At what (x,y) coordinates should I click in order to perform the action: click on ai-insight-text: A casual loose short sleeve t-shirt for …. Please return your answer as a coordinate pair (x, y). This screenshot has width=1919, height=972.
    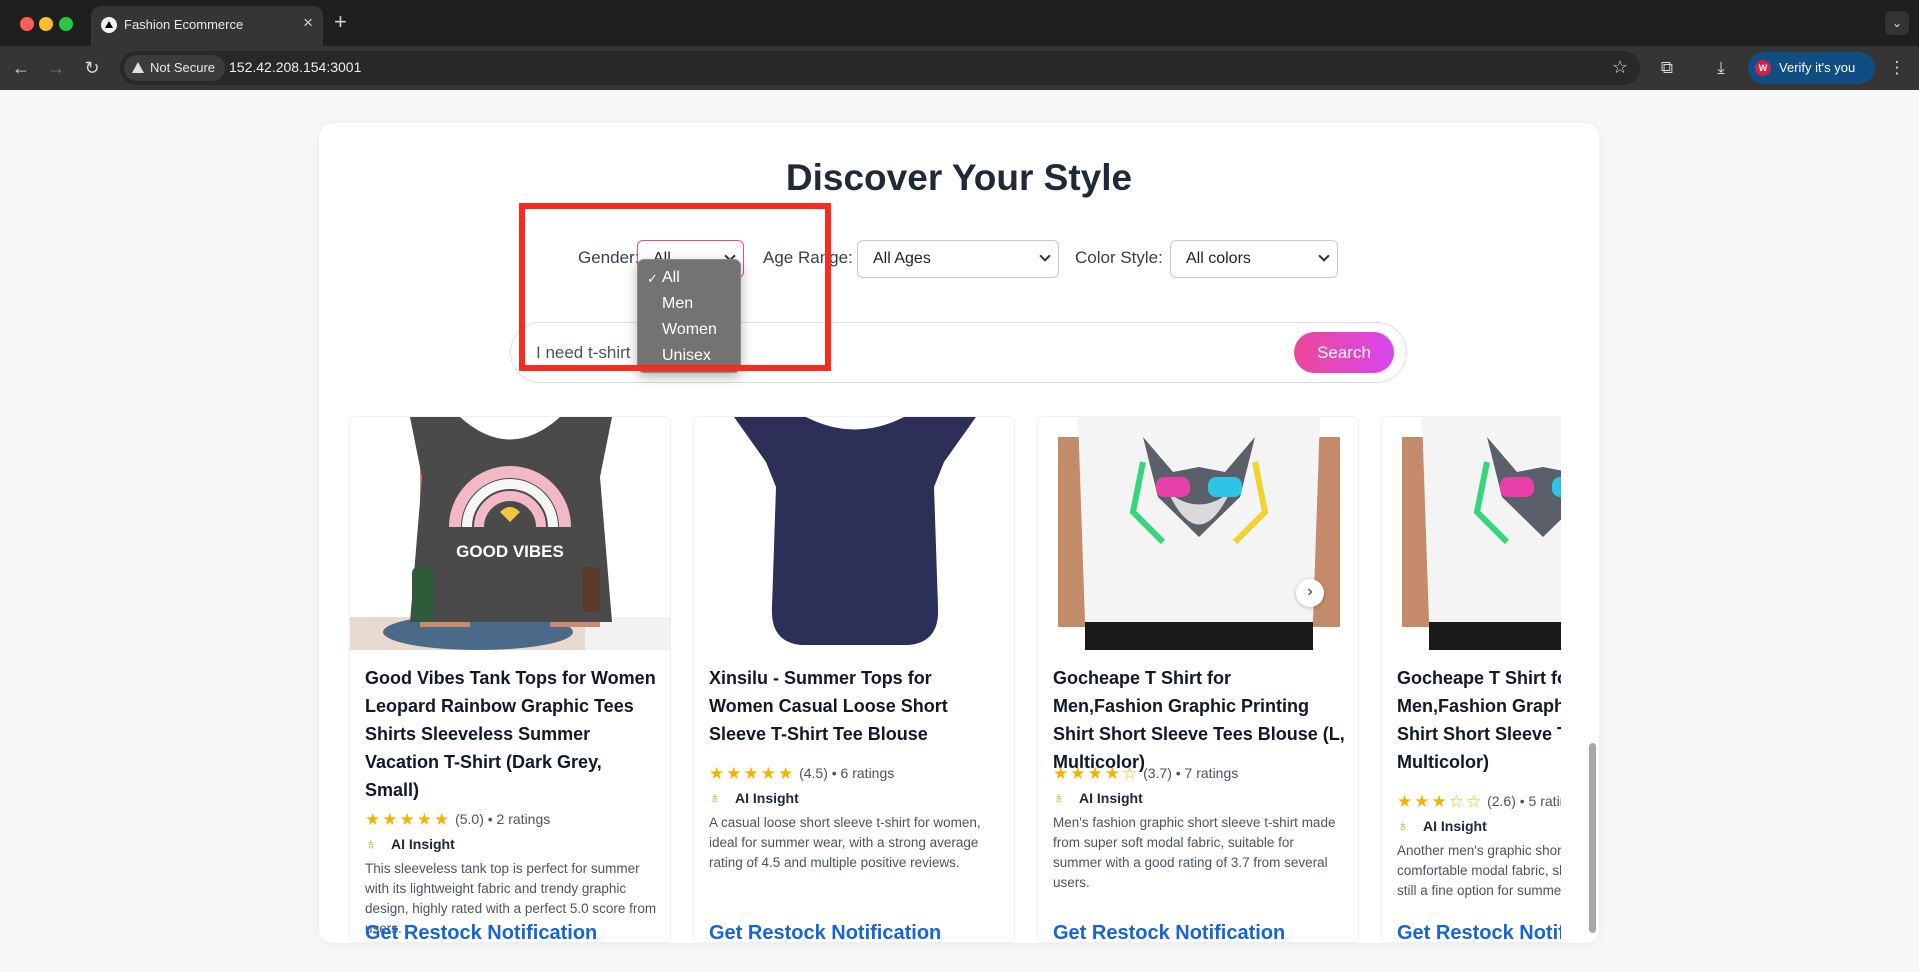
    Looking at the image, I should click on (845, 842).